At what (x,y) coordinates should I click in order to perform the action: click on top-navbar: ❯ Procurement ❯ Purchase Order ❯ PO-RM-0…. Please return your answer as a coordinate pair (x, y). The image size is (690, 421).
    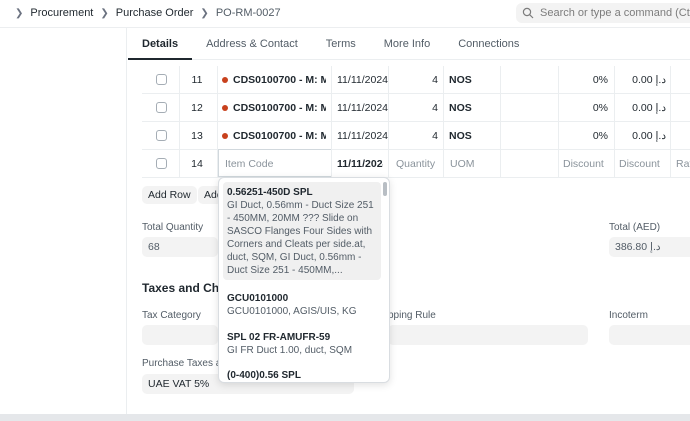
    Looking at the image, I should click on (345, 14).